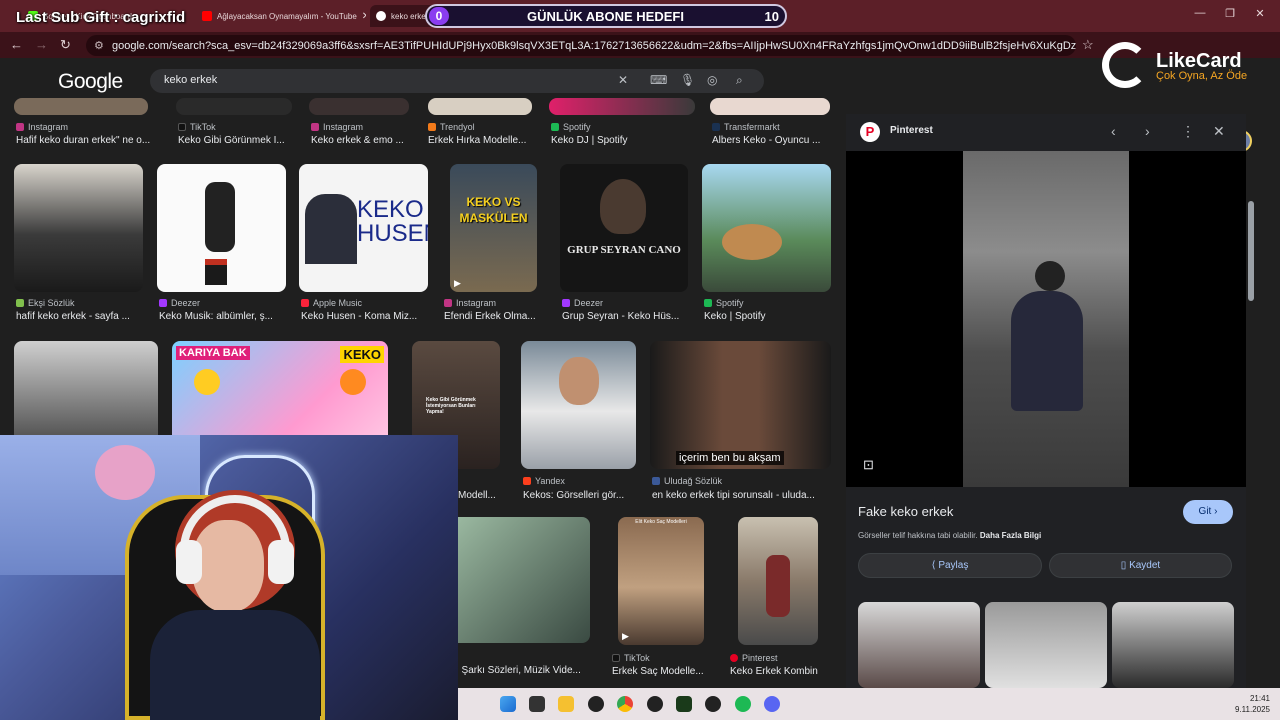 This screenshot has width=1280, height=720. I want to click on microphone-icon: 🎙, so click(687, 80).